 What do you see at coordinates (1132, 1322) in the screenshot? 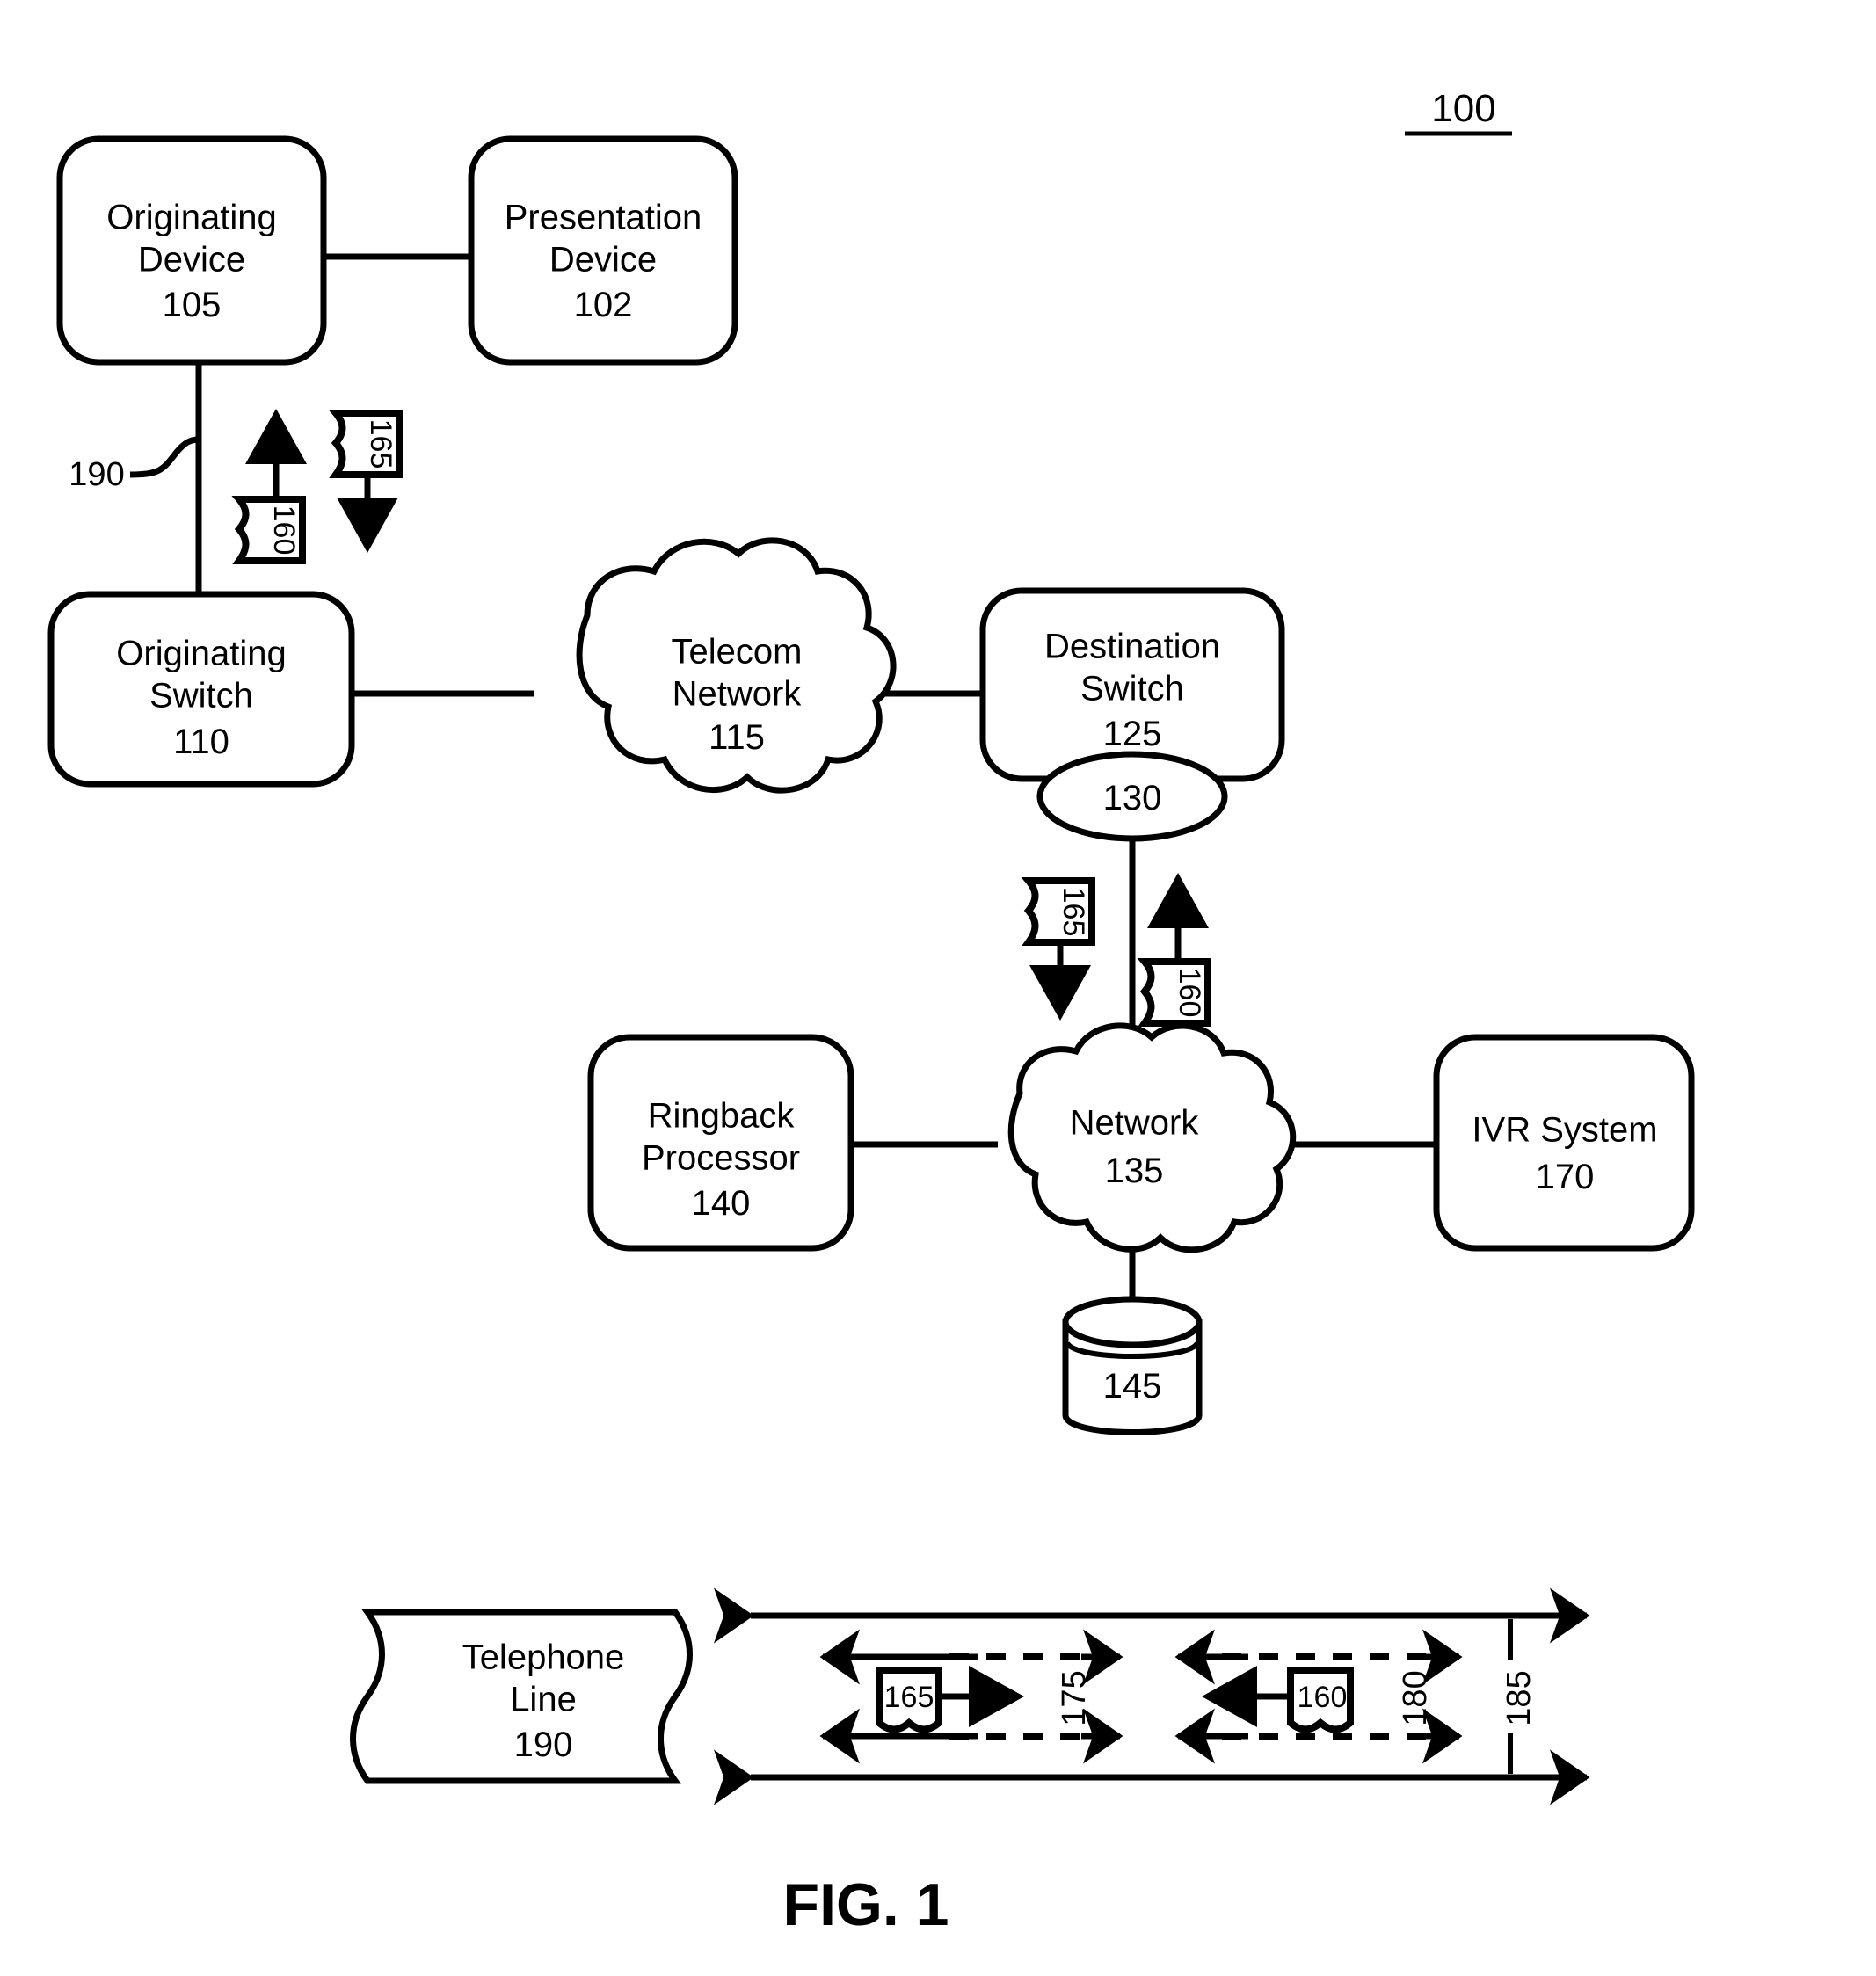
I see `database-top-ellipse` at bounding box center [1132, 1322].